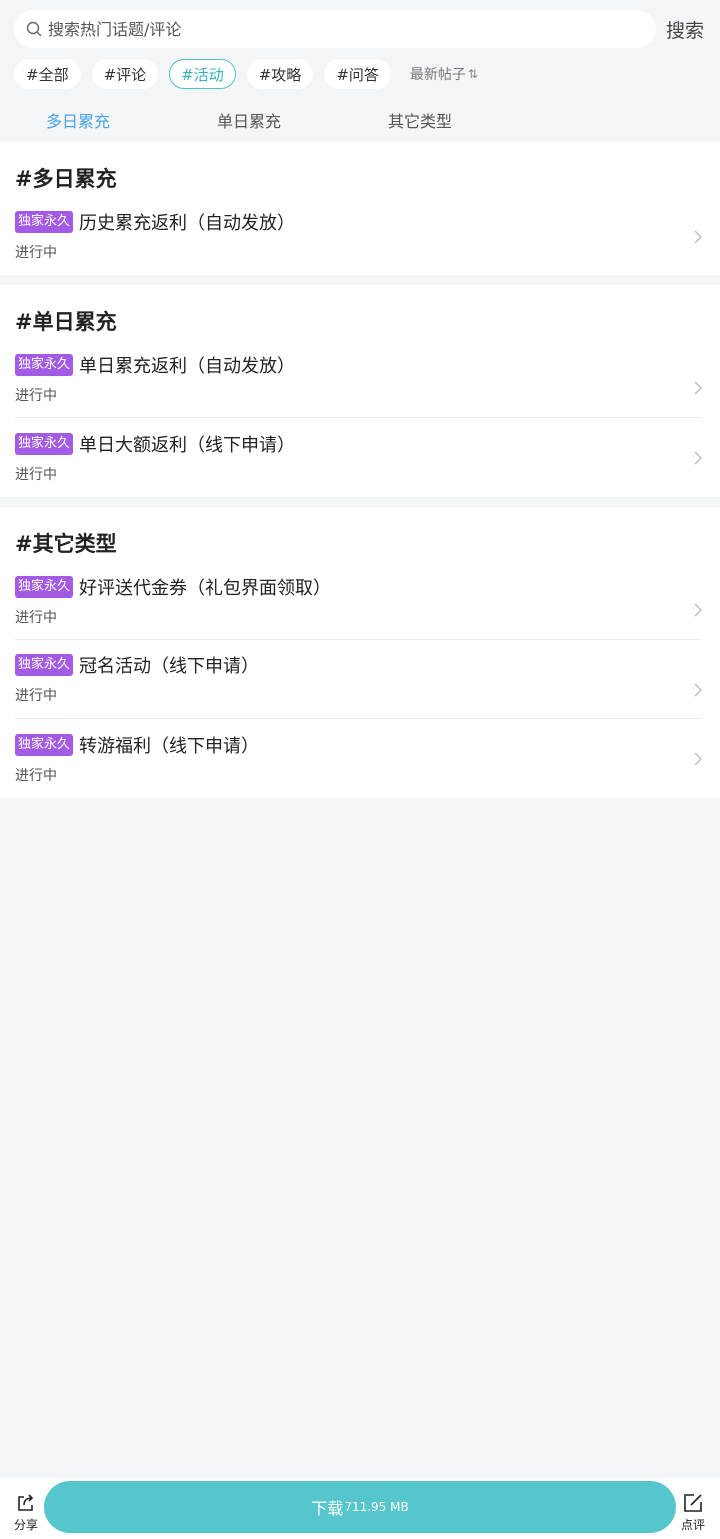 The image size is (720, 1539). What do you see at coordinates (66, 544) in the screenshot?
I see `section-title: #其它类型` at bounding box center [66, 544].